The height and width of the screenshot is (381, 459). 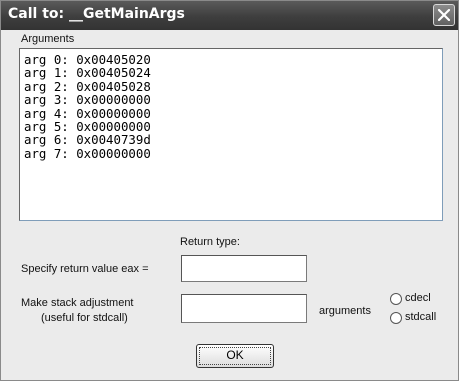 I want to click on stack-adjust-input, so click(x=244, y=308).